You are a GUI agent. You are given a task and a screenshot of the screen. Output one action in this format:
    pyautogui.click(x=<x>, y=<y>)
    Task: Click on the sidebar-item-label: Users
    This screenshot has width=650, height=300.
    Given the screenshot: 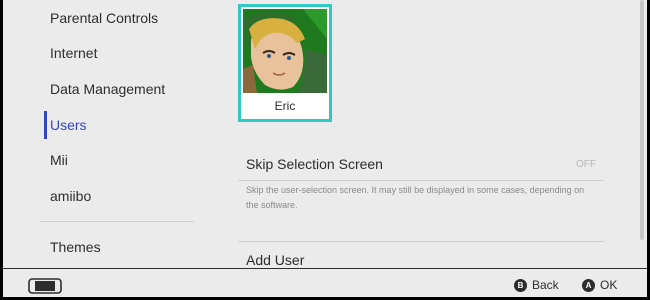 What is the action you would take?
    pyautogui.click(x=68, y=125)
    